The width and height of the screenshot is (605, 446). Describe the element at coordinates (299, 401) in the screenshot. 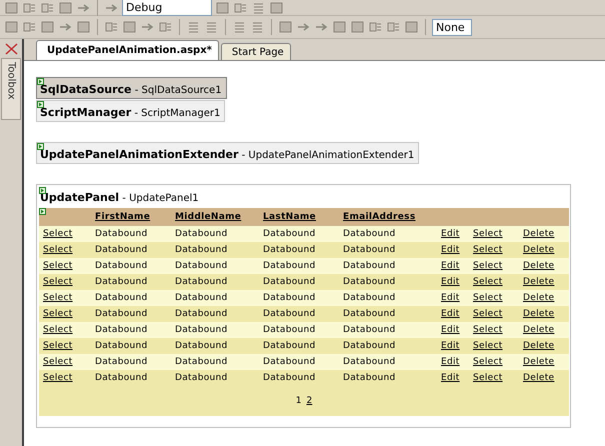

I see `page-link: 1` at that location.